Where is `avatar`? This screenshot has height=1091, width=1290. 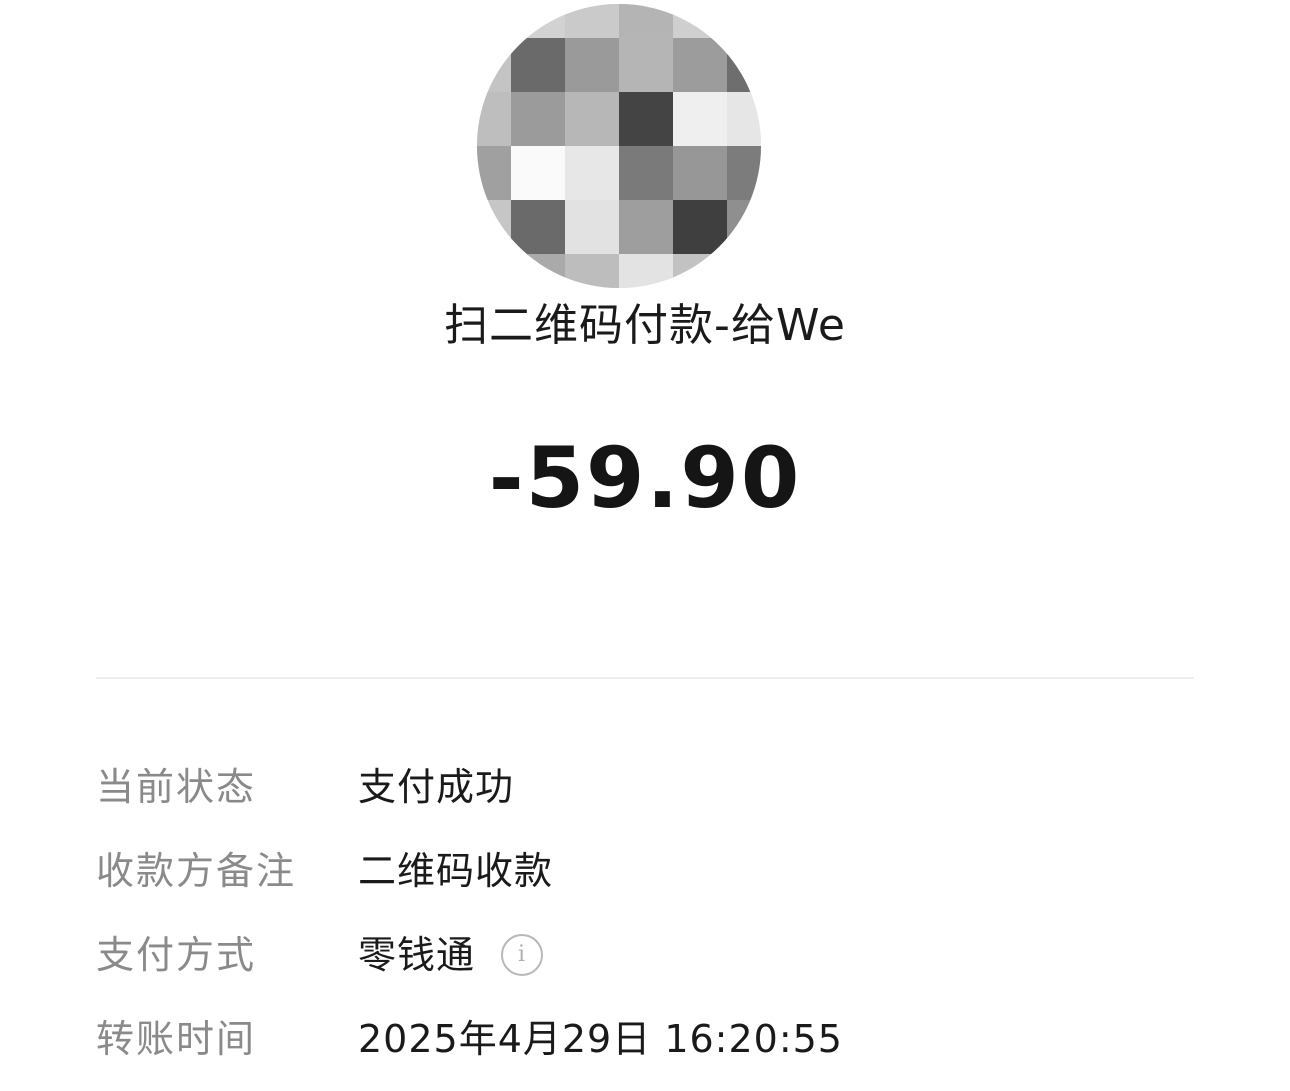
avatar is located at coordinates (619, 146).